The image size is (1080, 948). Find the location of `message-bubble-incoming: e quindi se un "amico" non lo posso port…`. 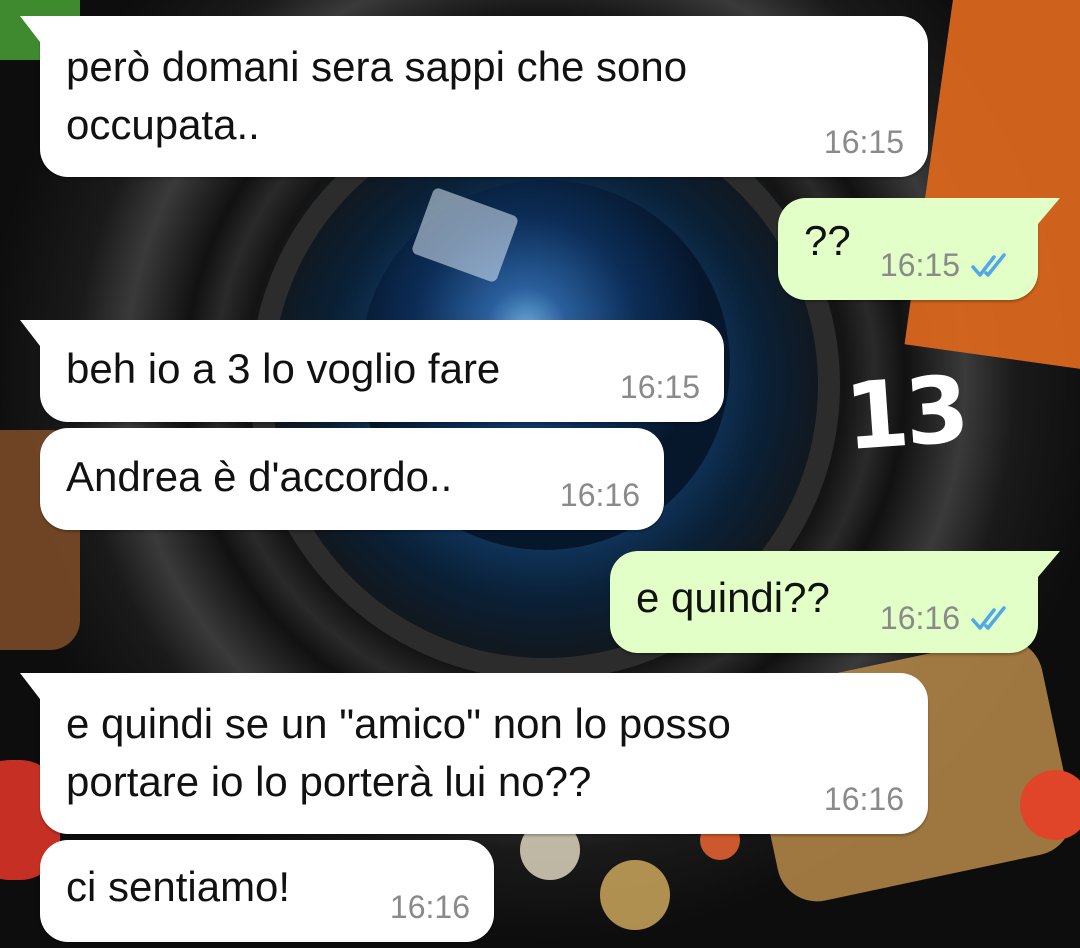

message-bubble-incoming: e quindi se un "amico" non lo posso port… is located at coordinates (474, 753).